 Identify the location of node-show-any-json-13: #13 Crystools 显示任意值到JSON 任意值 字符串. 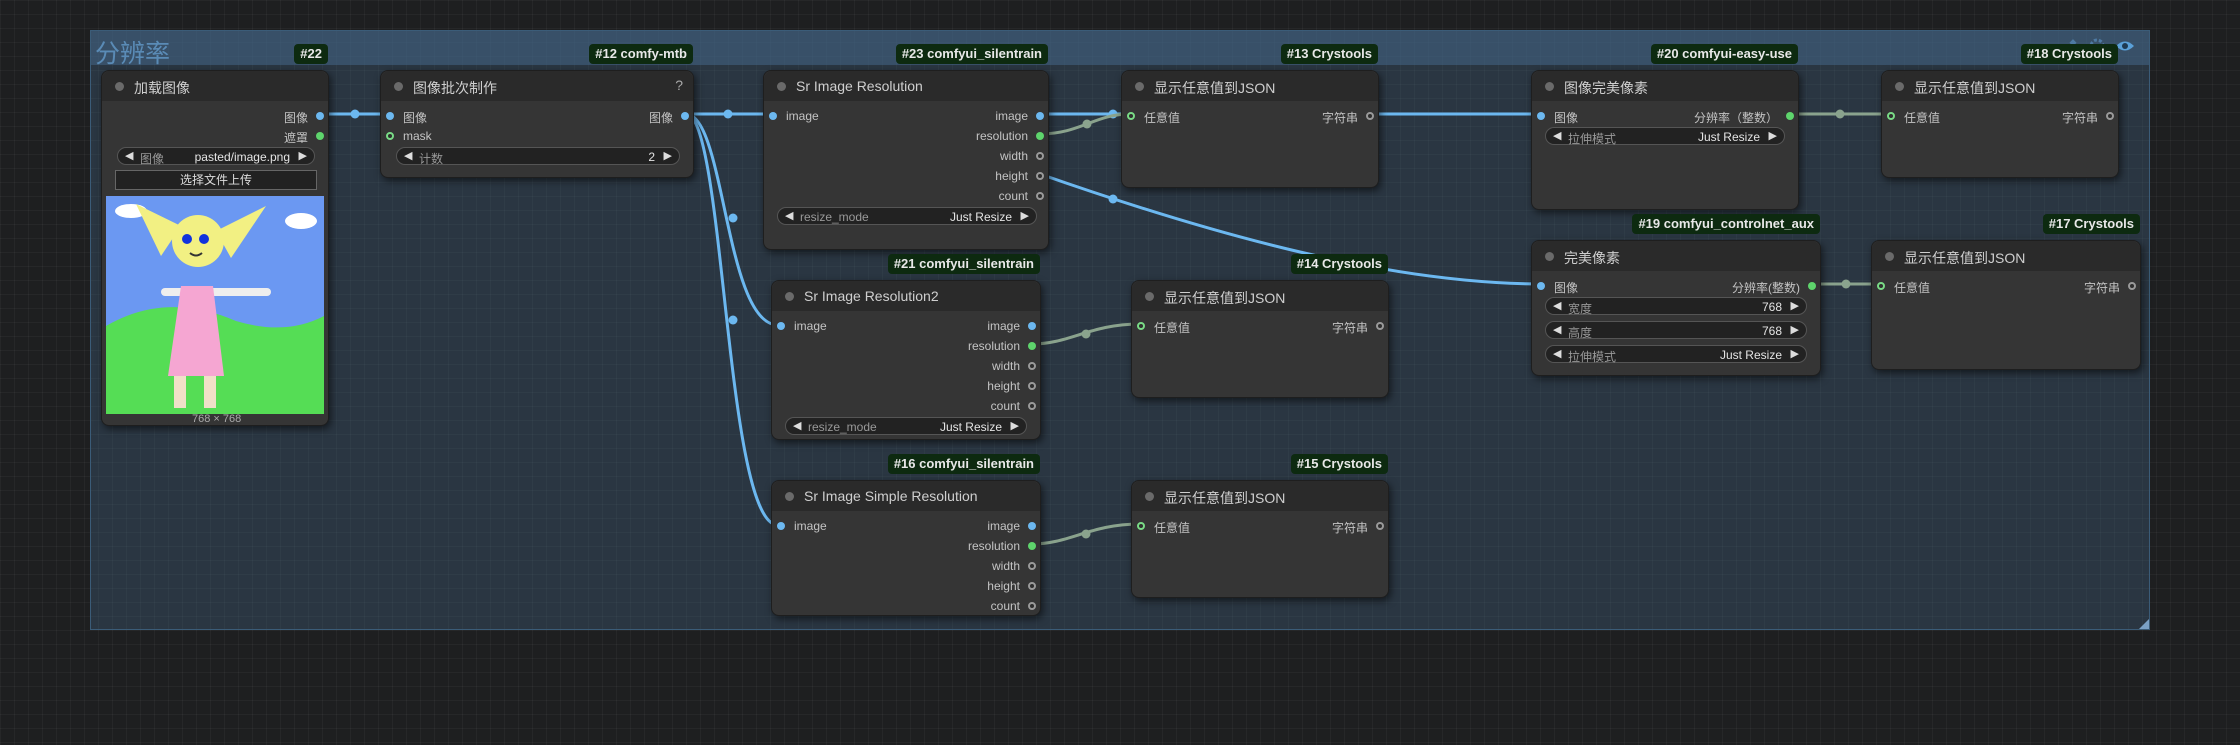
(1250, 116).